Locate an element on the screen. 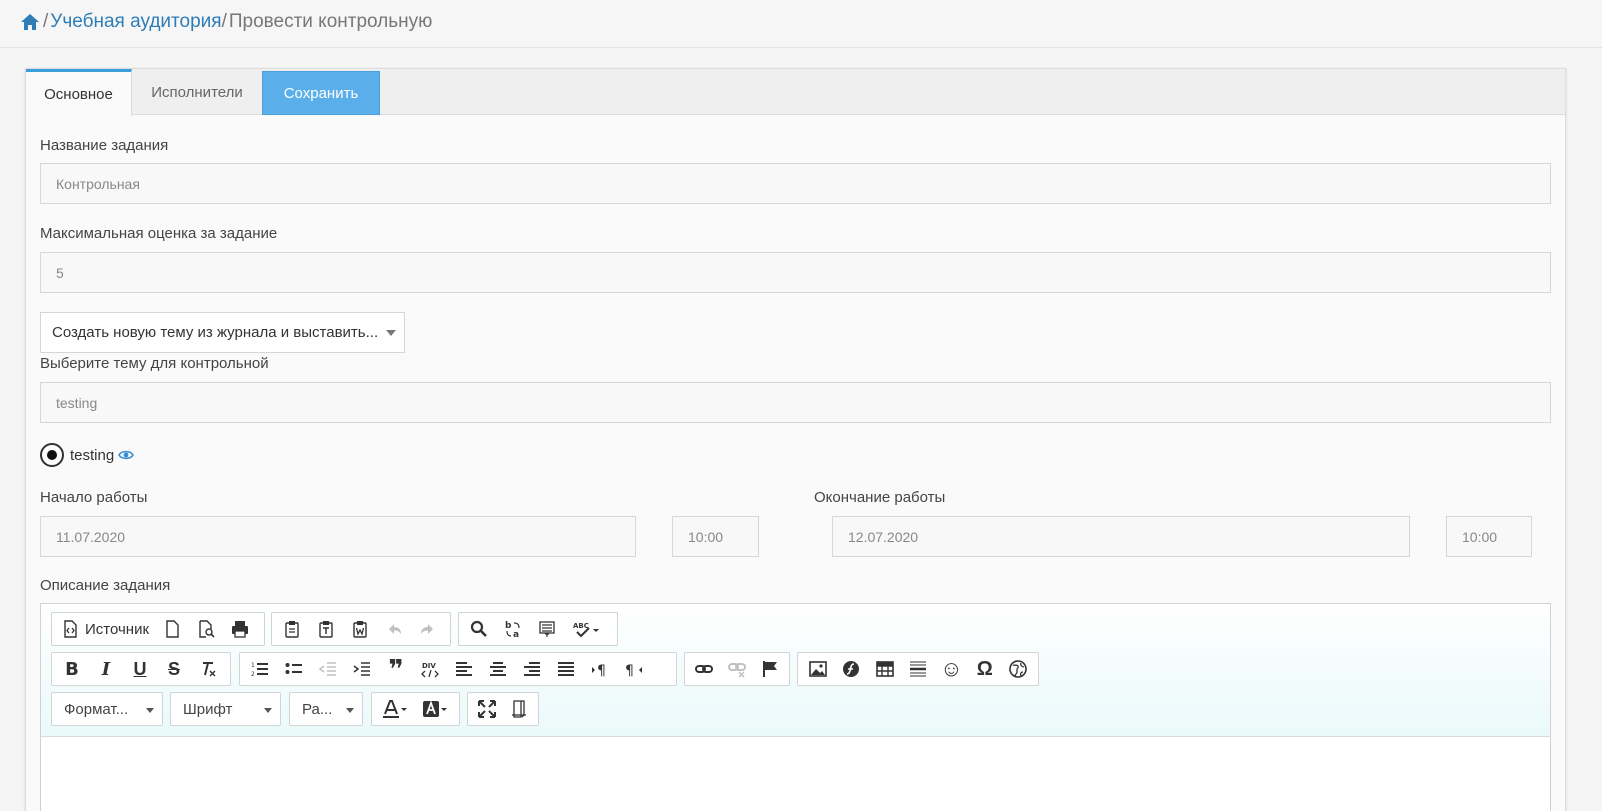  bg-color-button is located at coordinates (435, 709).